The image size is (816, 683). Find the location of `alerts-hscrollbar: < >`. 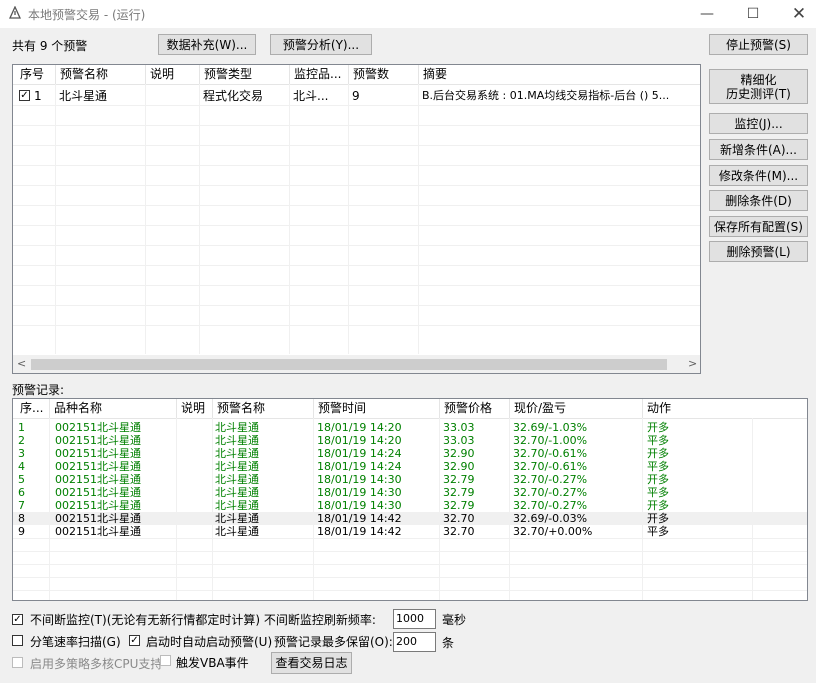

alerts-hscrollbar: < > is located at coordinates (356, 364).